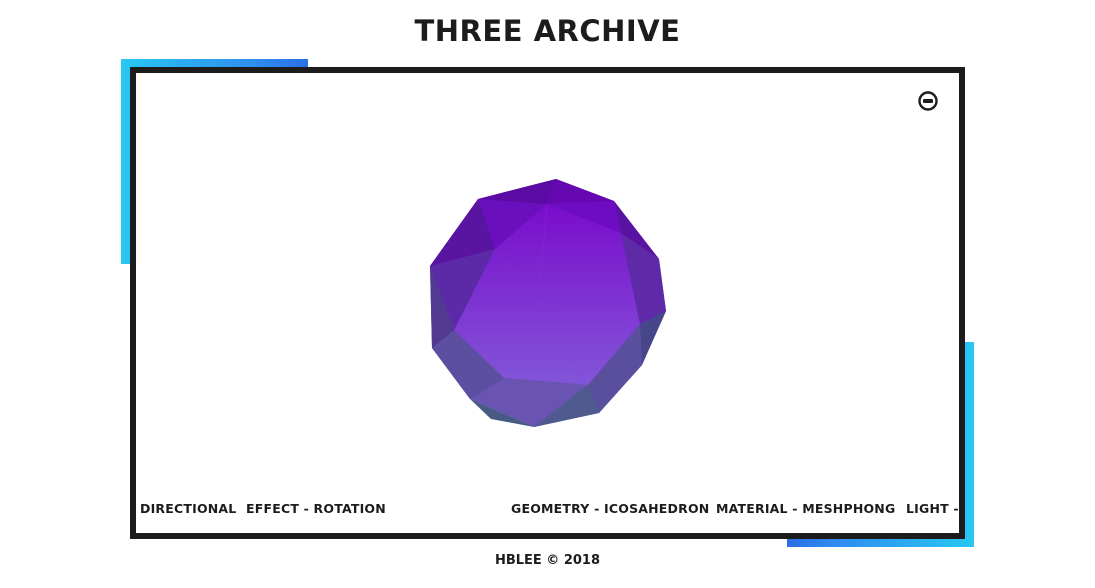  Describe the element at coordinates (547, 560) in the screenshot. I see `footer-credit: HBLEE © 2018` at that location.